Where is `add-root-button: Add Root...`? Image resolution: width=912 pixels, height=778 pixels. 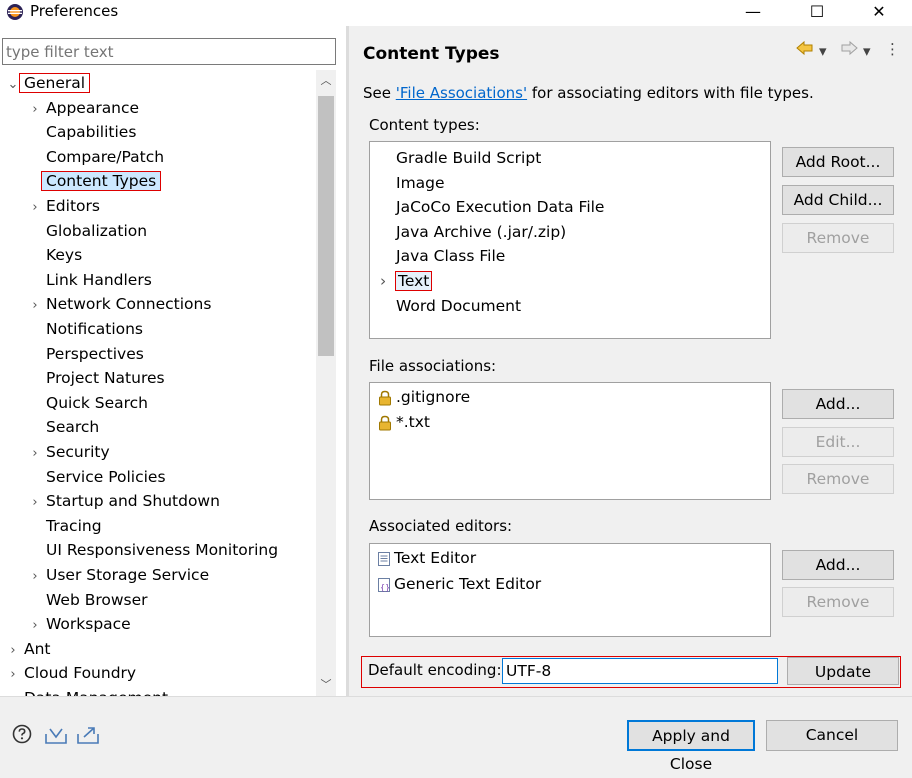 add-root-button: Add Root... is located at coordinates (838, 162).